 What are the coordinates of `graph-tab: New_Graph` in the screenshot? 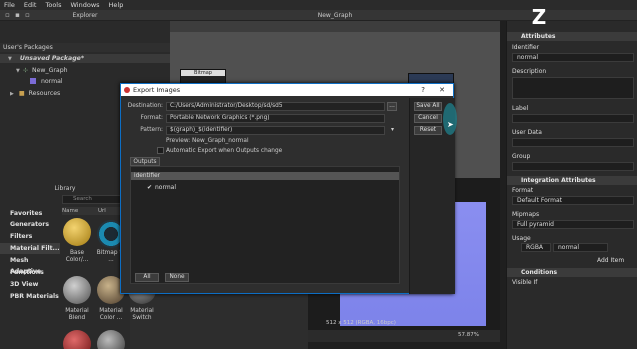 It's located at (335, 15).